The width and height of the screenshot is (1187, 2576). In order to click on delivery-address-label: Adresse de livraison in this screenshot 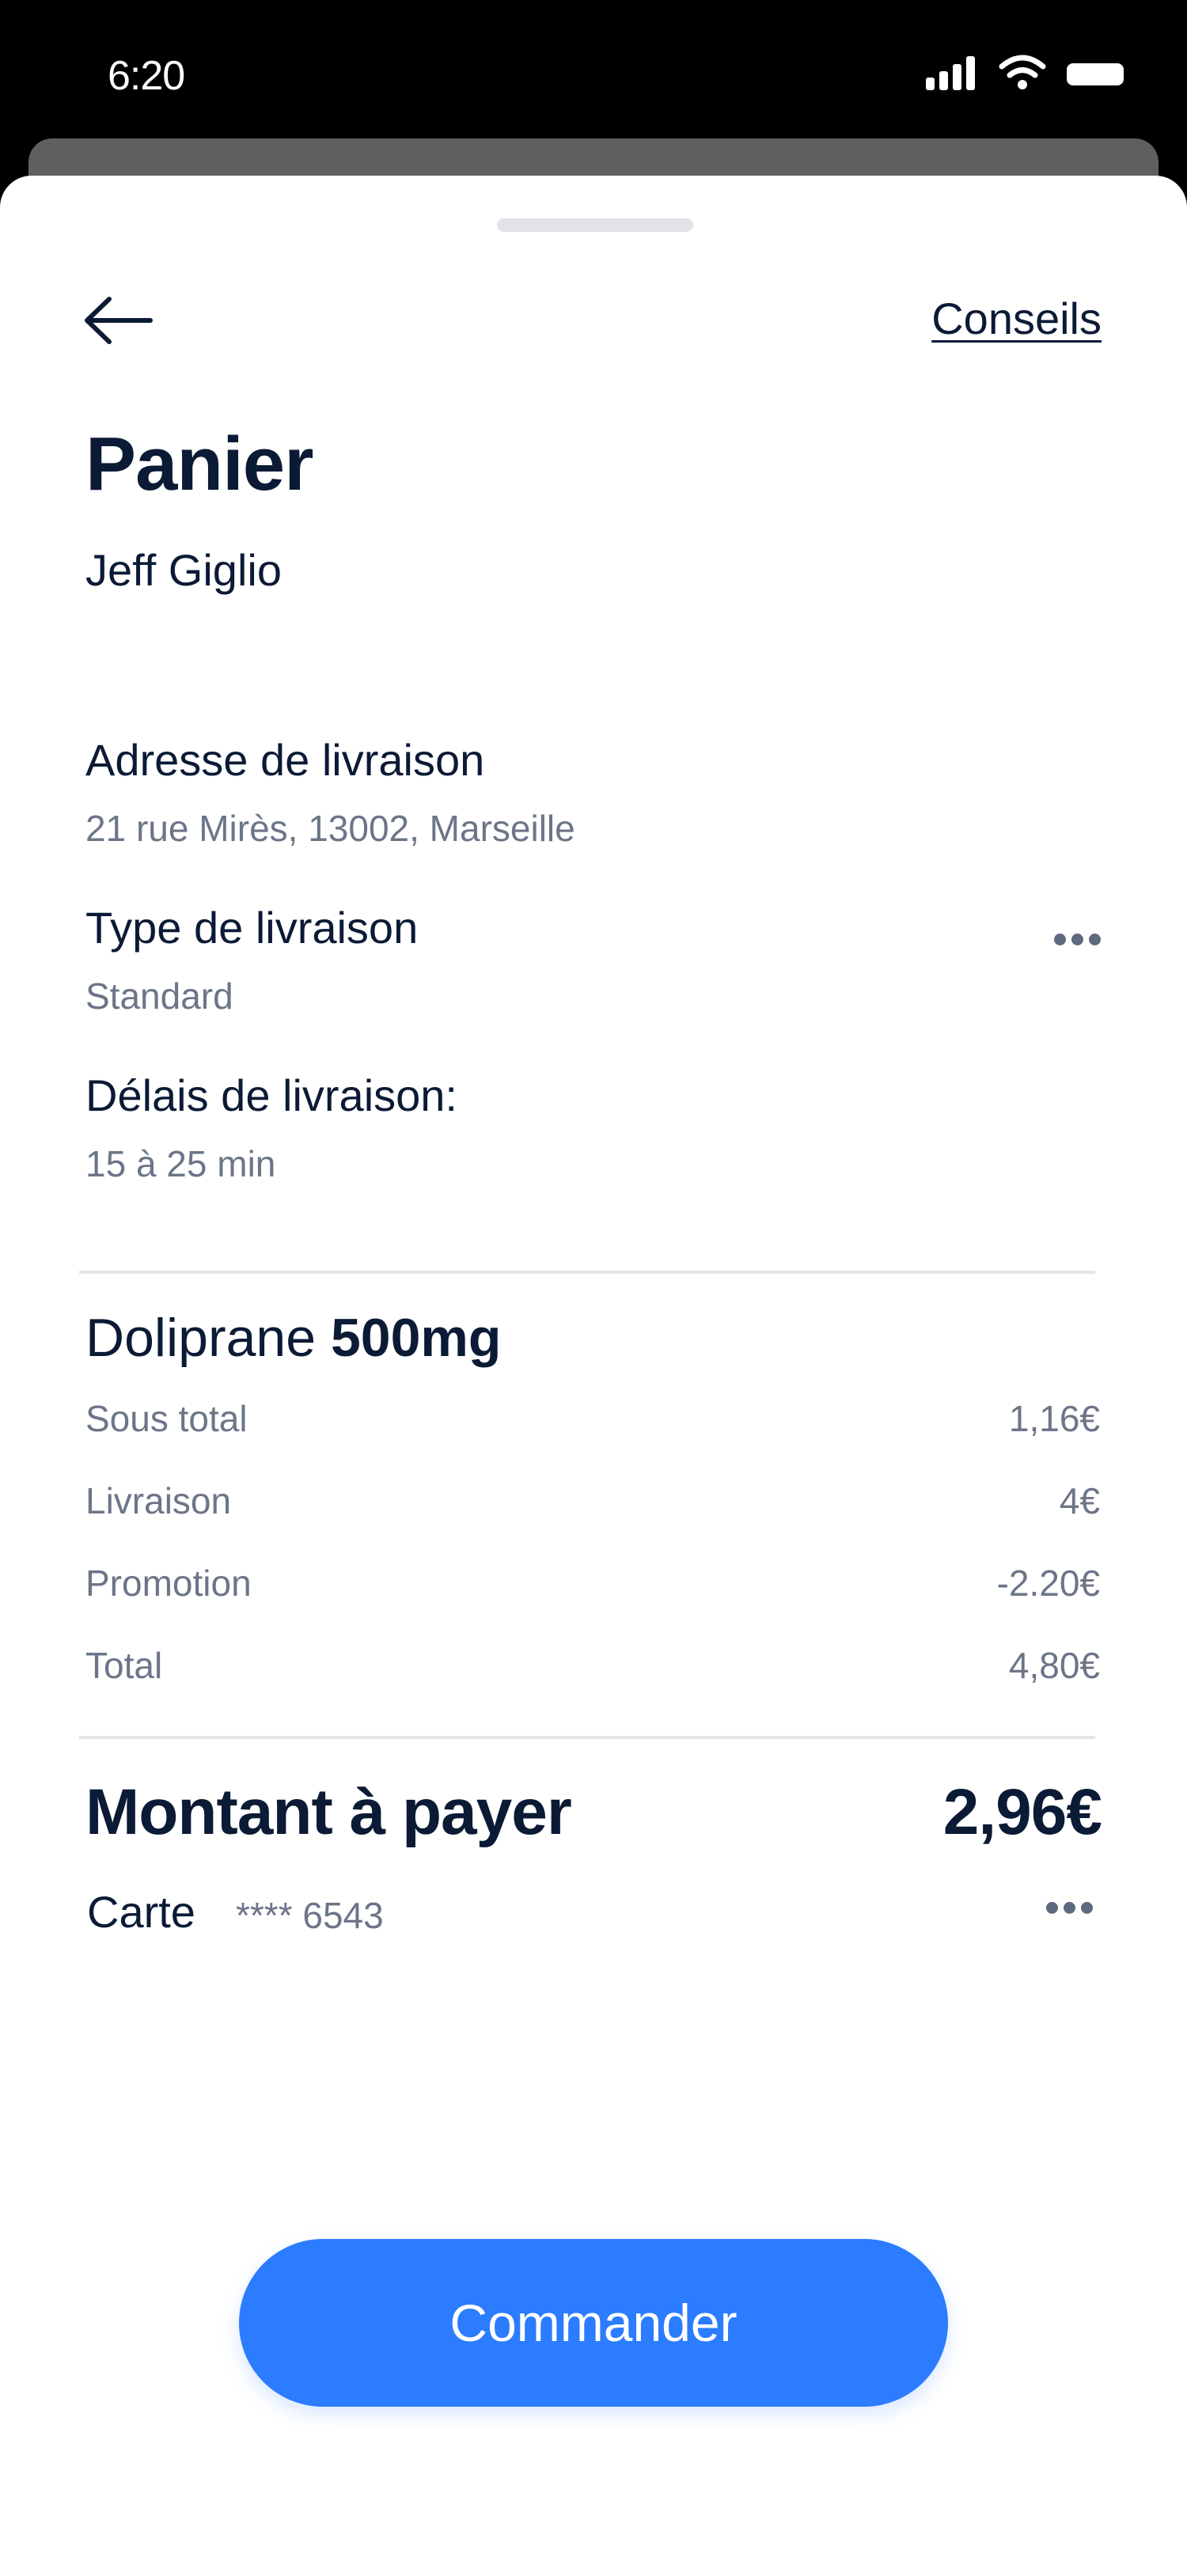, I will do `click(285, 760)`.